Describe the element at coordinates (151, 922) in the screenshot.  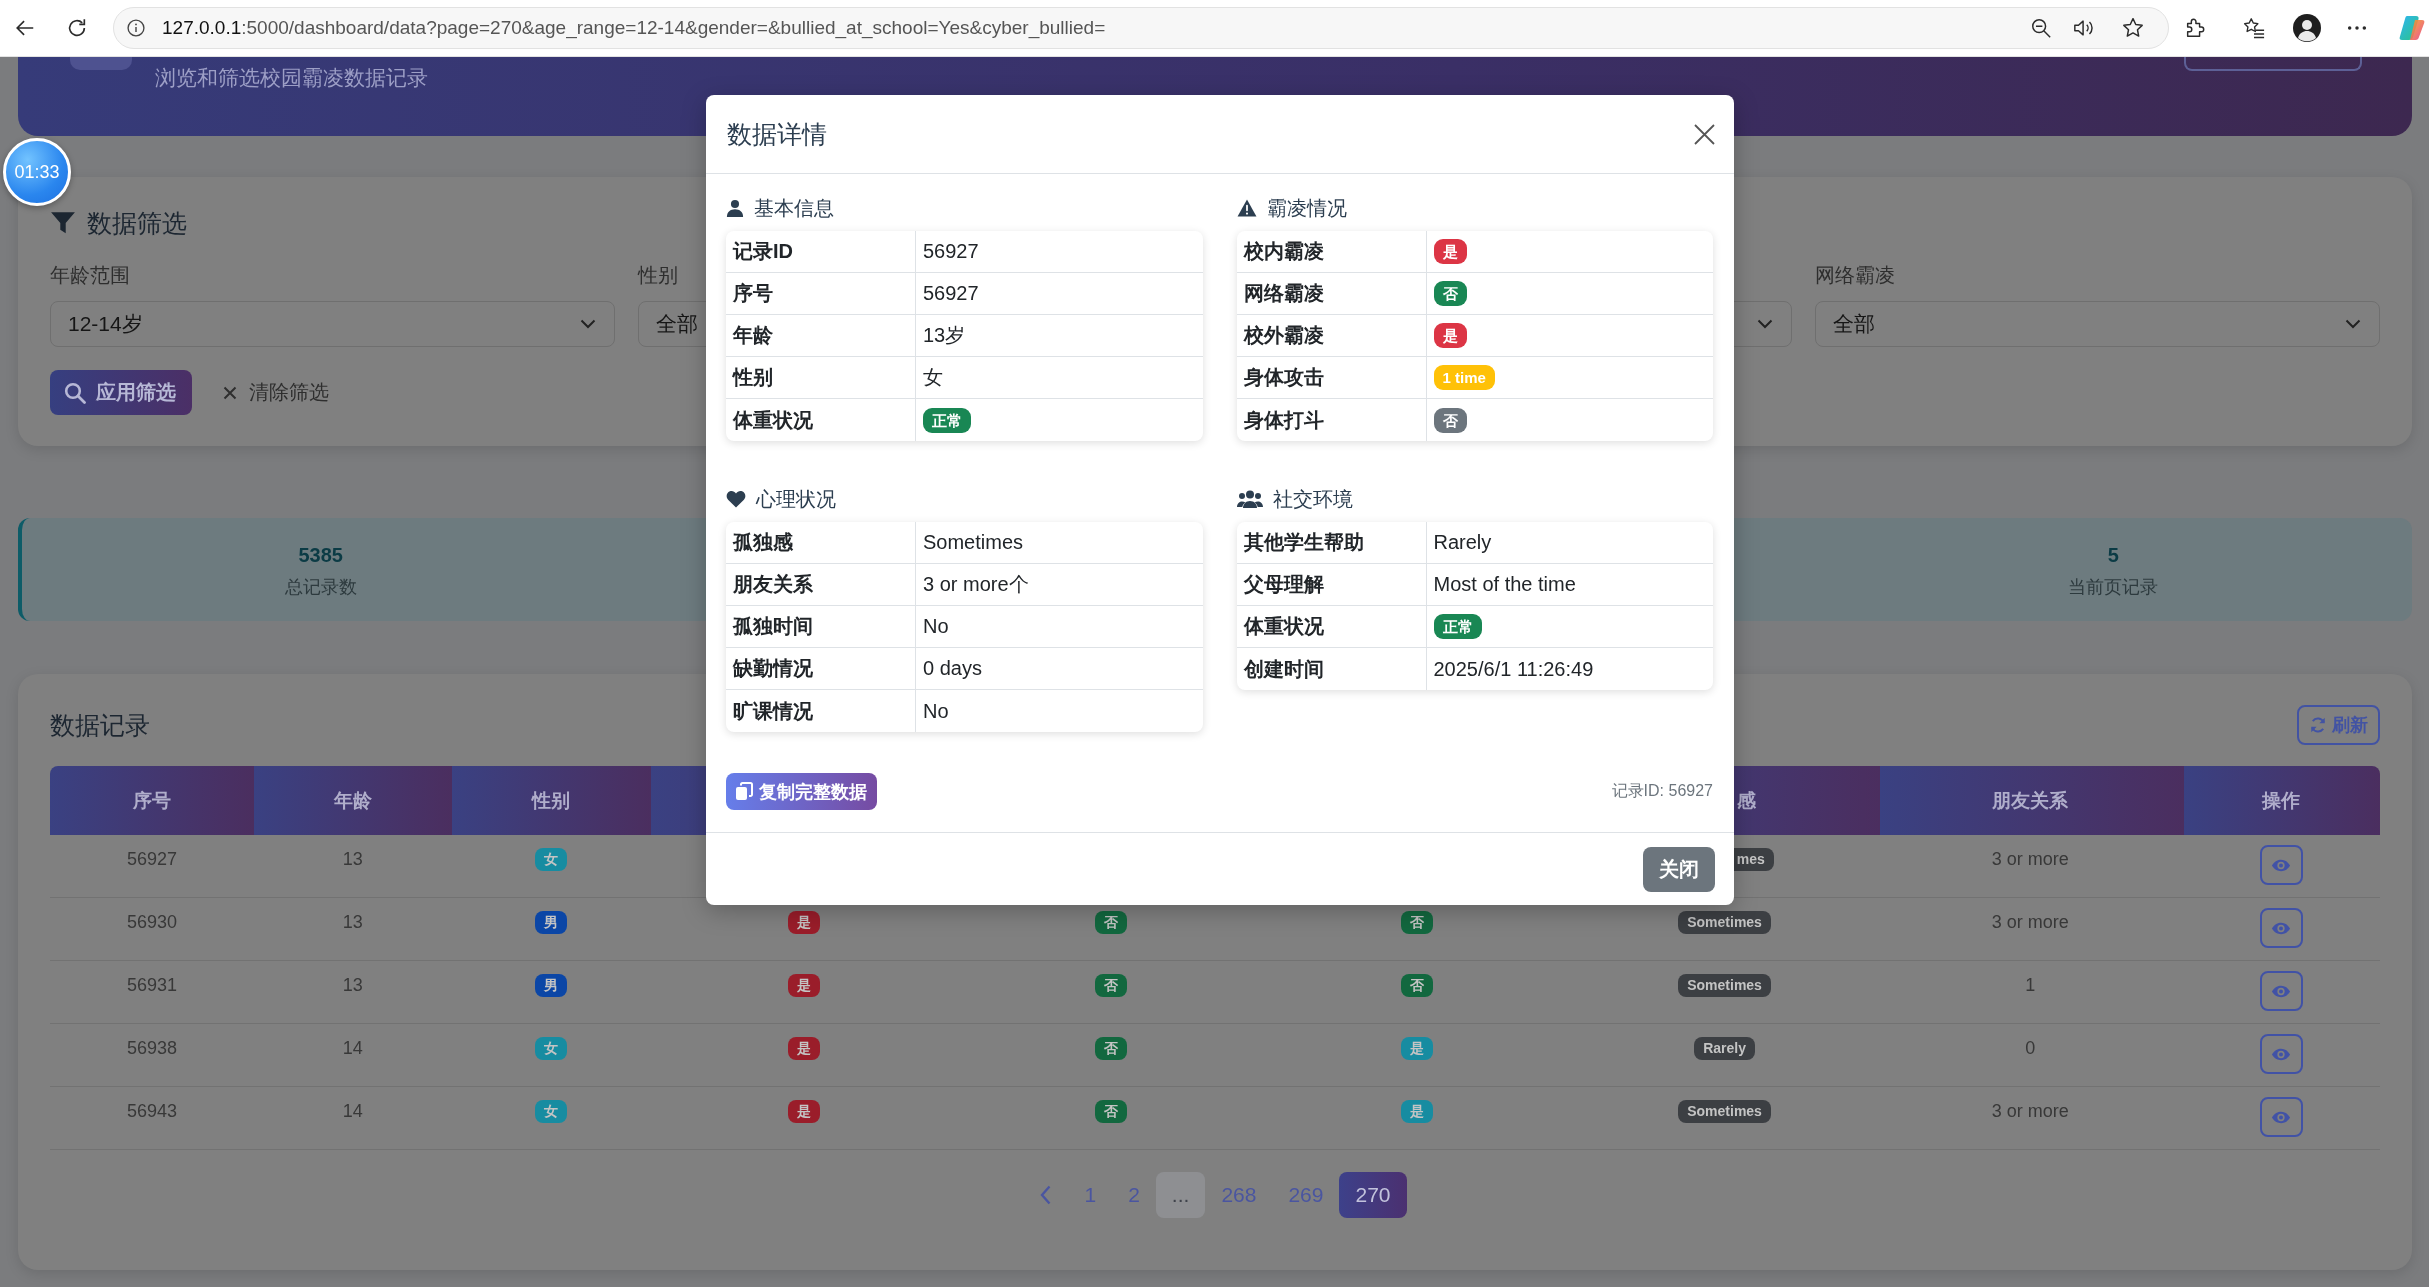
I see `table-value: 56930` at that location.